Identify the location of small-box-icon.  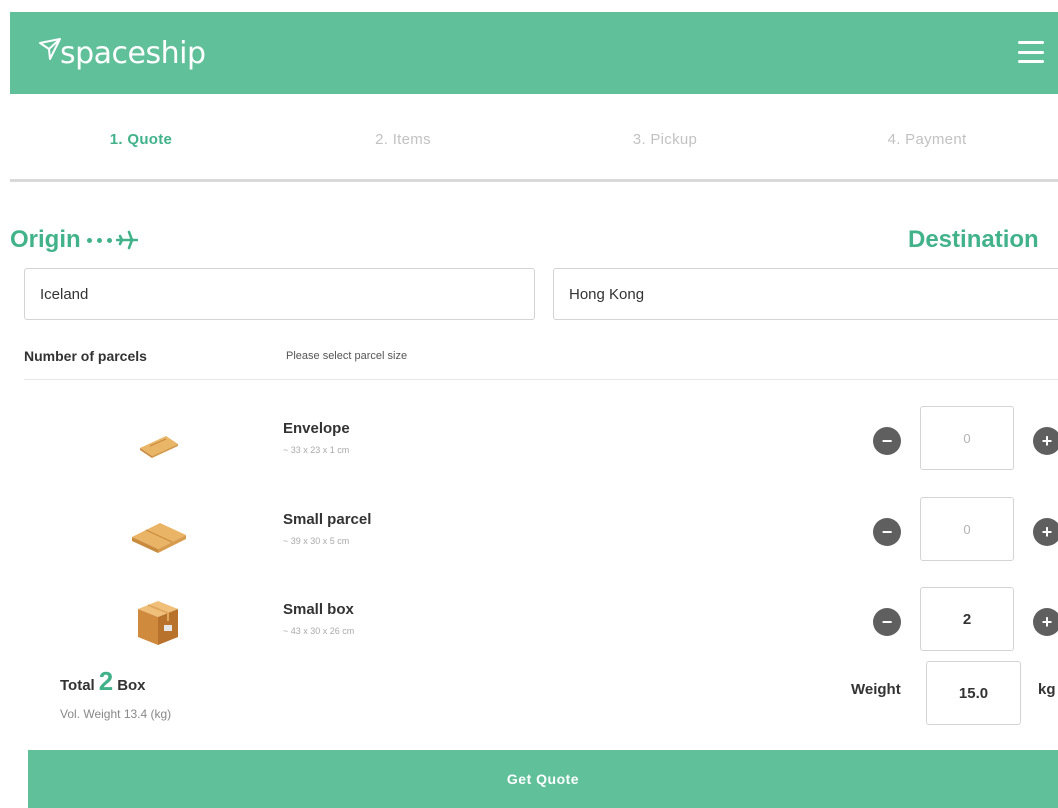
(158, 623).